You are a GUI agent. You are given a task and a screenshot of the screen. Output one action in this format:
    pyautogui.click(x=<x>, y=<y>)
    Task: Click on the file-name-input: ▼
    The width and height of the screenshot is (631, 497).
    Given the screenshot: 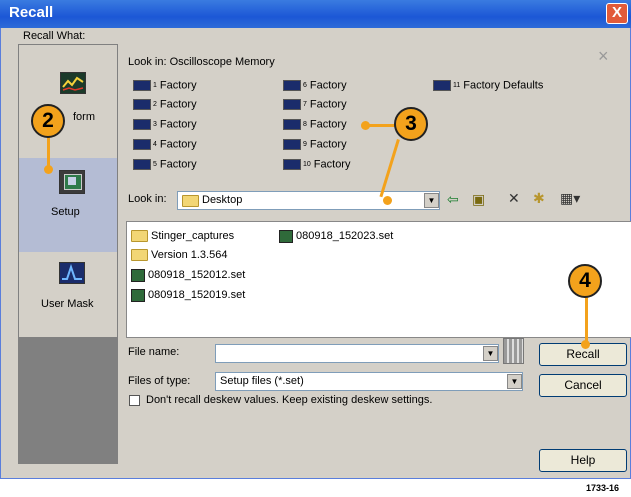 What is the action you would take?
    pyautogui.click(x=357, y=353)
    